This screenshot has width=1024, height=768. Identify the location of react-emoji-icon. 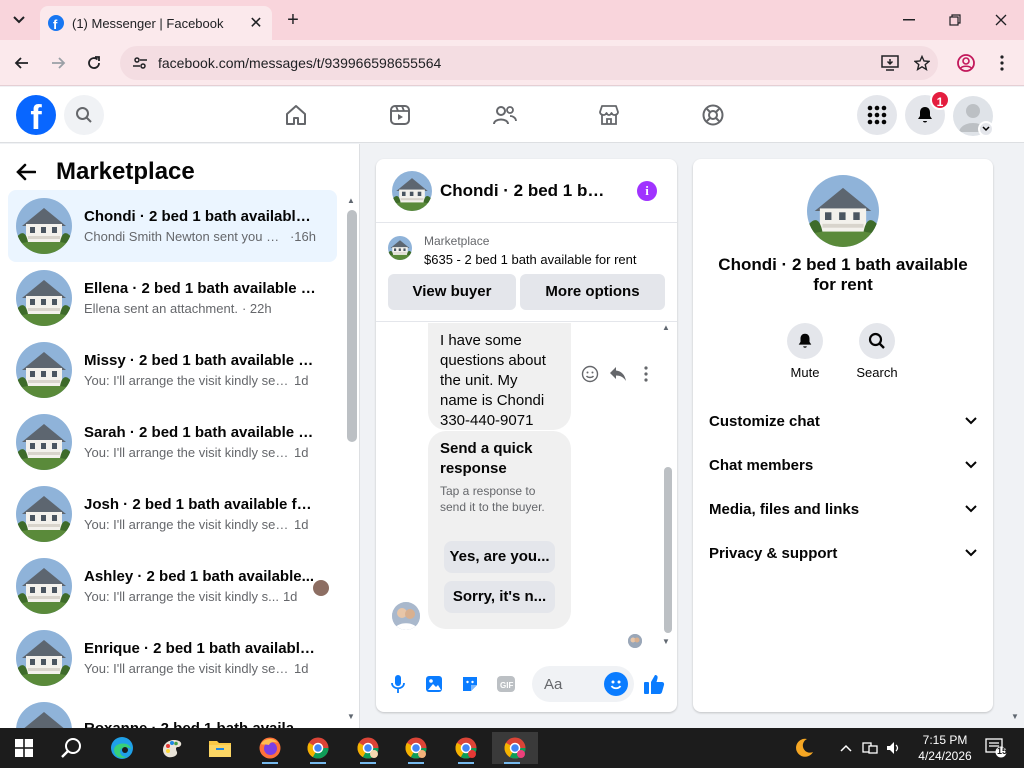
(590, 374).